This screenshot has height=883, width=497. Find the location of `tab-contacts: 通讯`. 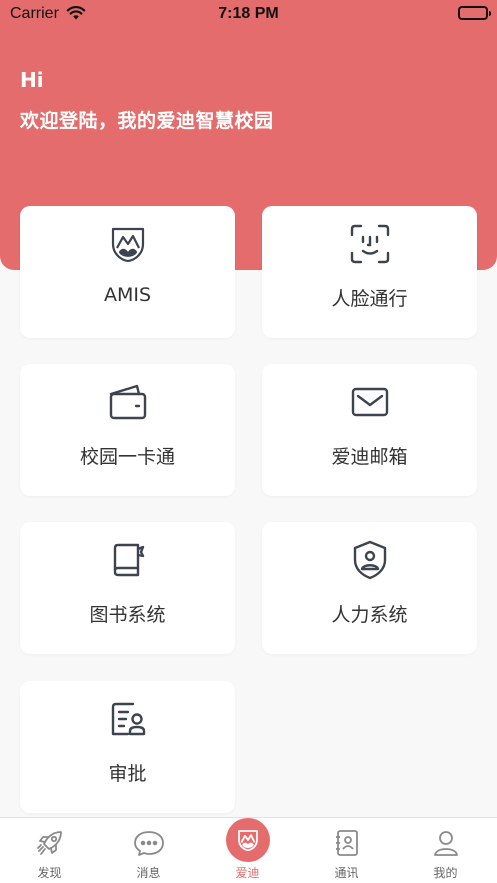

tab-contacts: 通讯 is located at coordinates (346, 850).